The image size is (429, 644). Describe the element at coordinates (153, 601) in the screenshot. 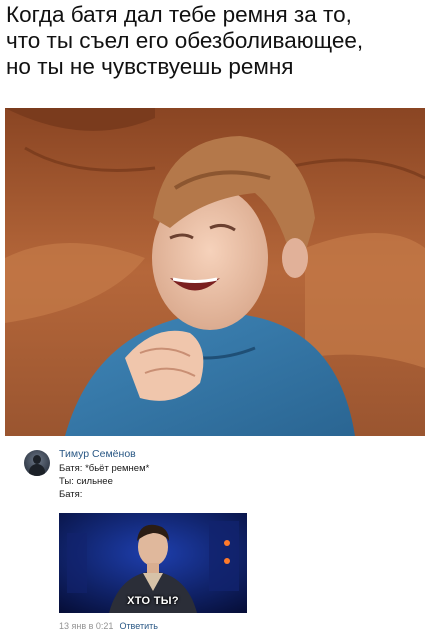

I see `attachment-caption: ХТО ТЫ?` at that location.